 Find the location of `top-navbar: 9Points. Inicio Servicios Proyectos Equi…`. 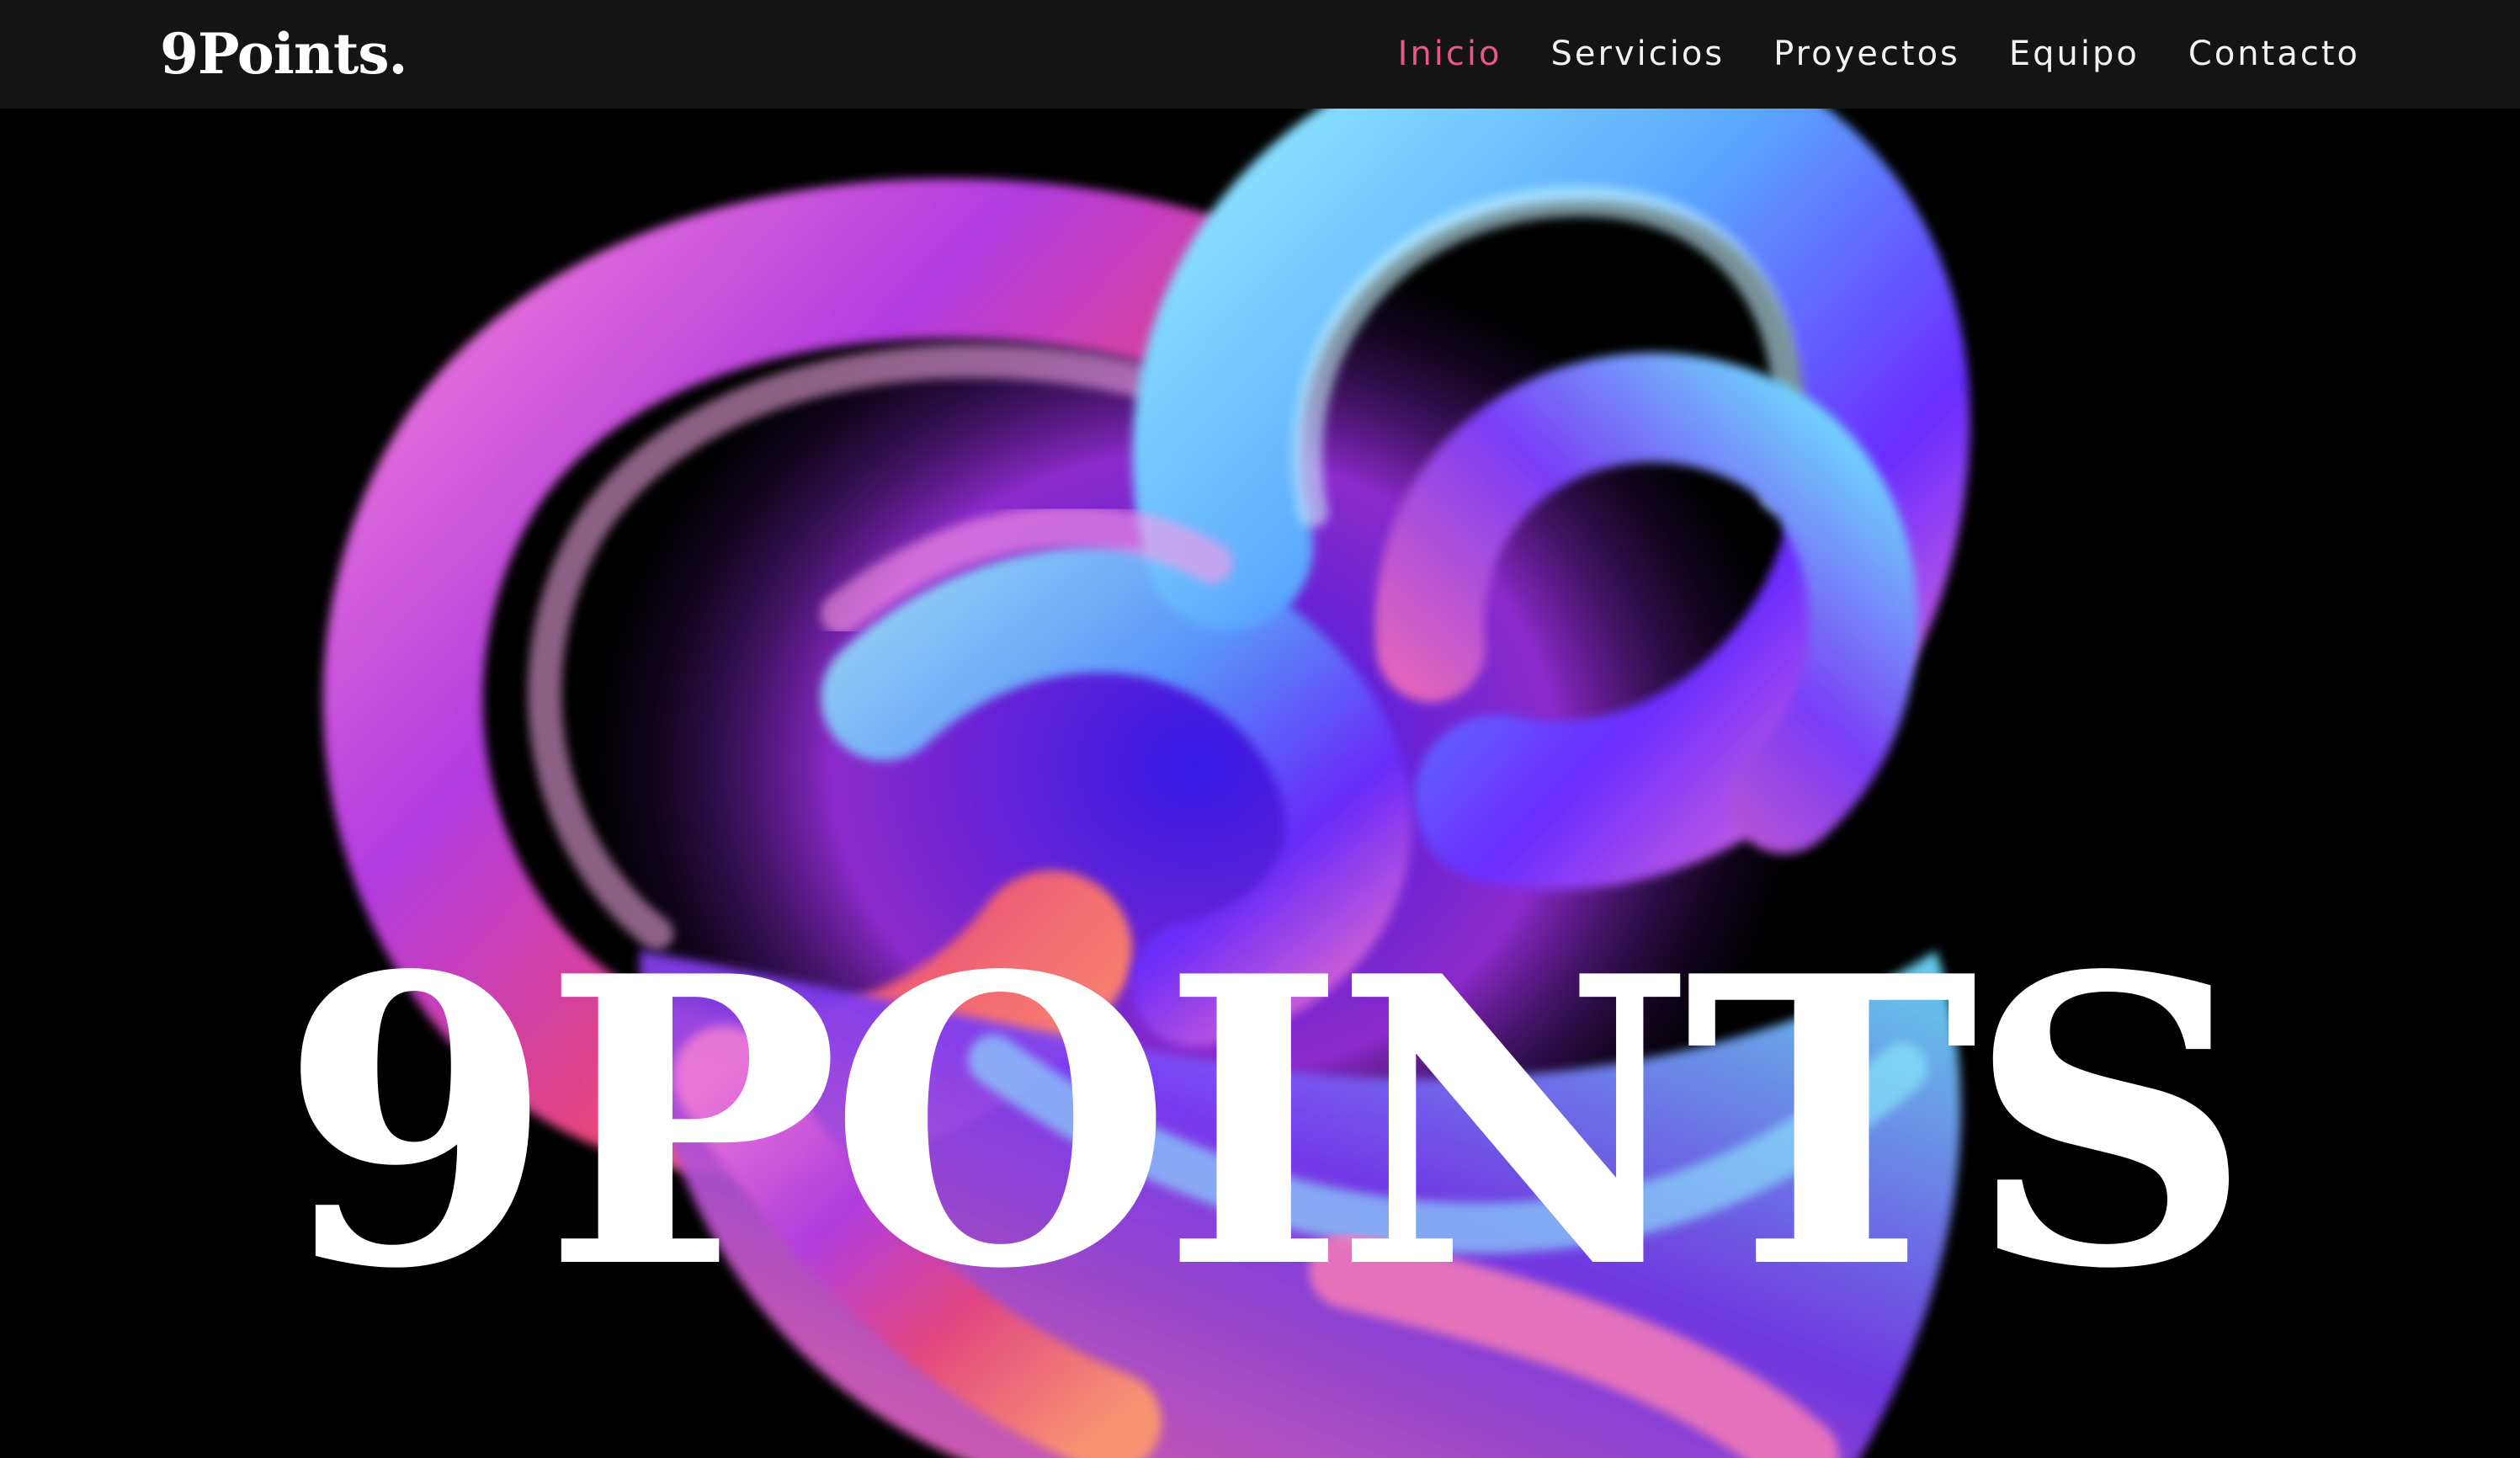

top-navbar: 9Points. Inicio Servicios Proyectos Equi… is located at coordinates (1260, 54).